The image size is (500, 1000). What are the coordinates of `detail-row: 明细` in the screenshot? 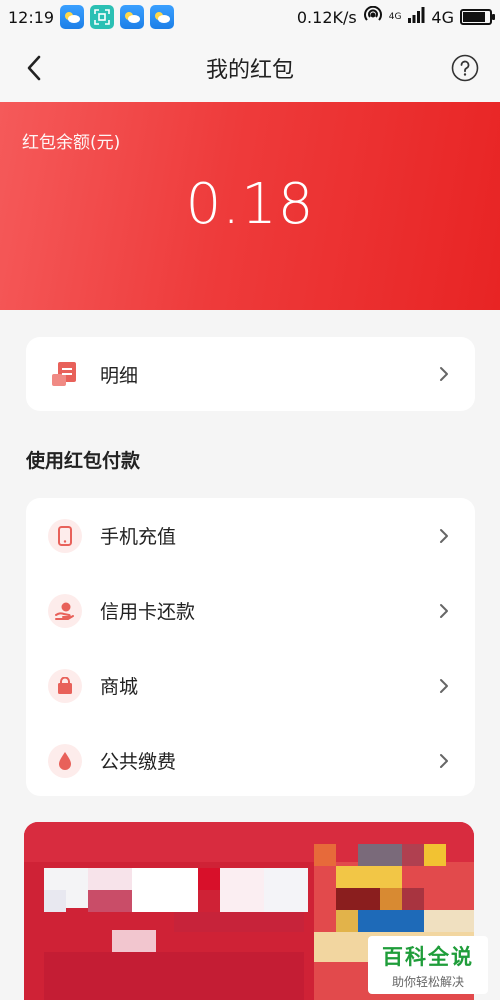 It's located at (250, 374).